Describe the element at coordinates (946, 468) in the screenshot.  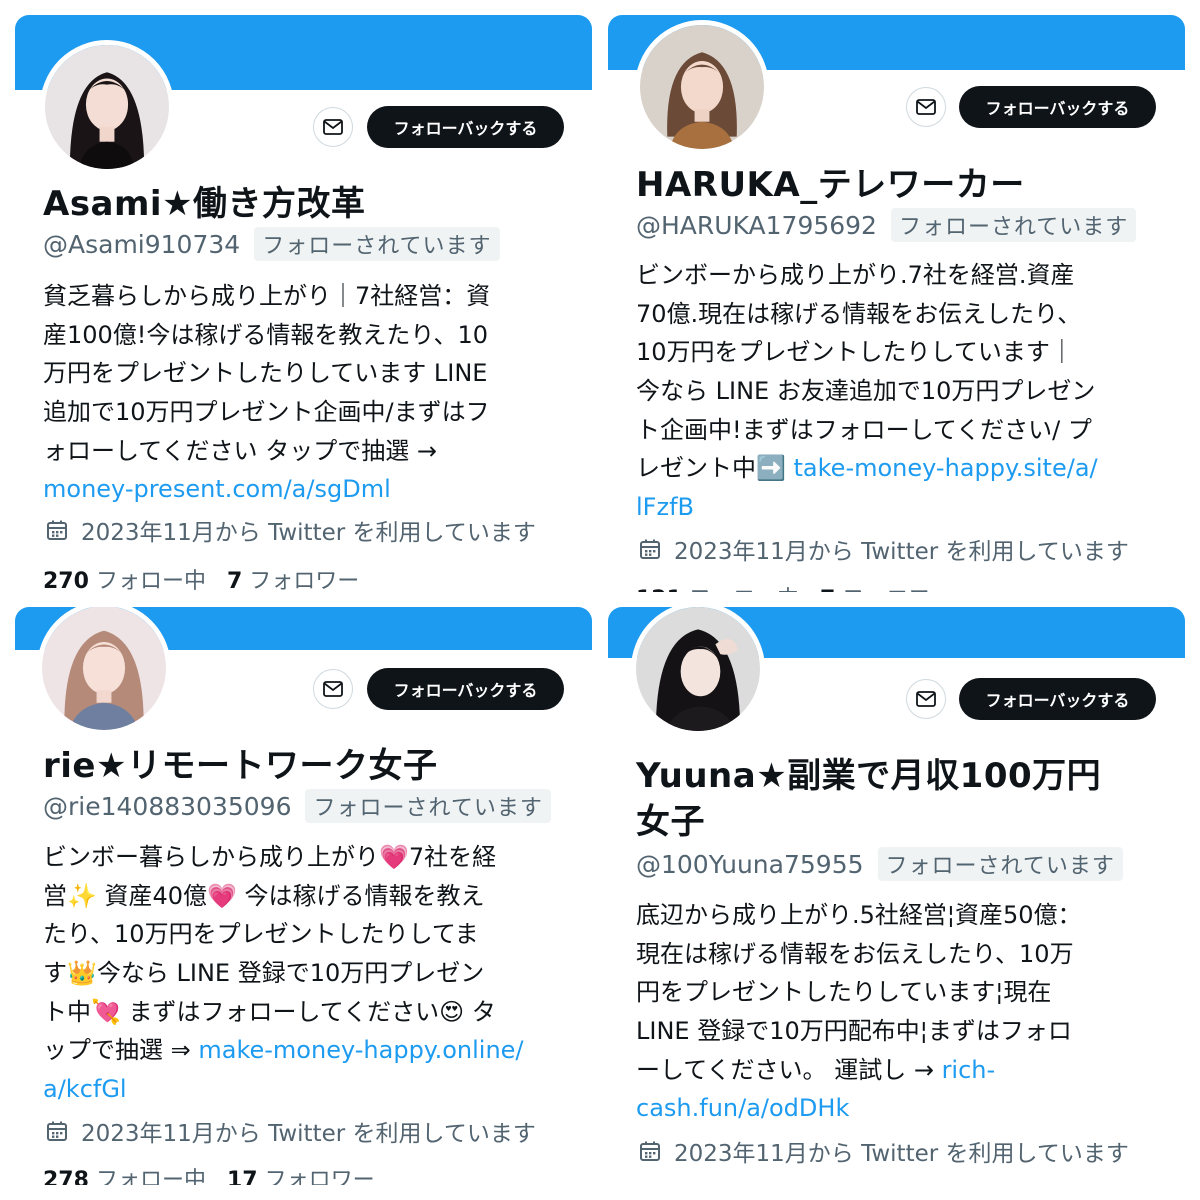
I see `bio-link: take-money-happy.site/a/` at that location.